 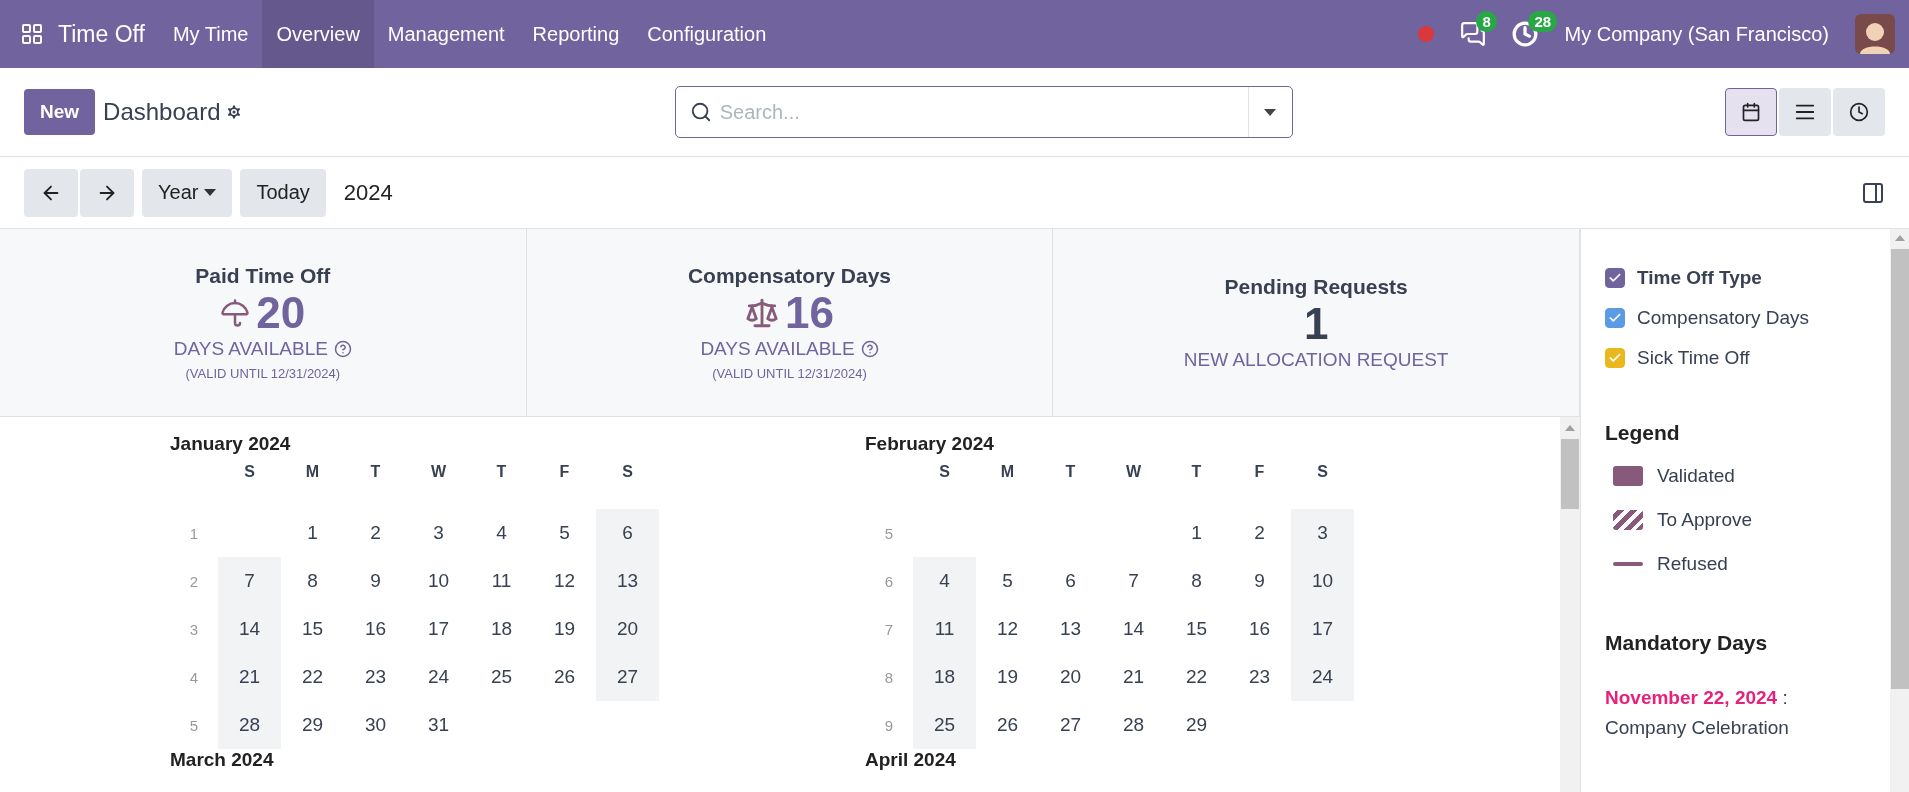 I want to click on month-title: April 2024, so click(x=911, y=760).